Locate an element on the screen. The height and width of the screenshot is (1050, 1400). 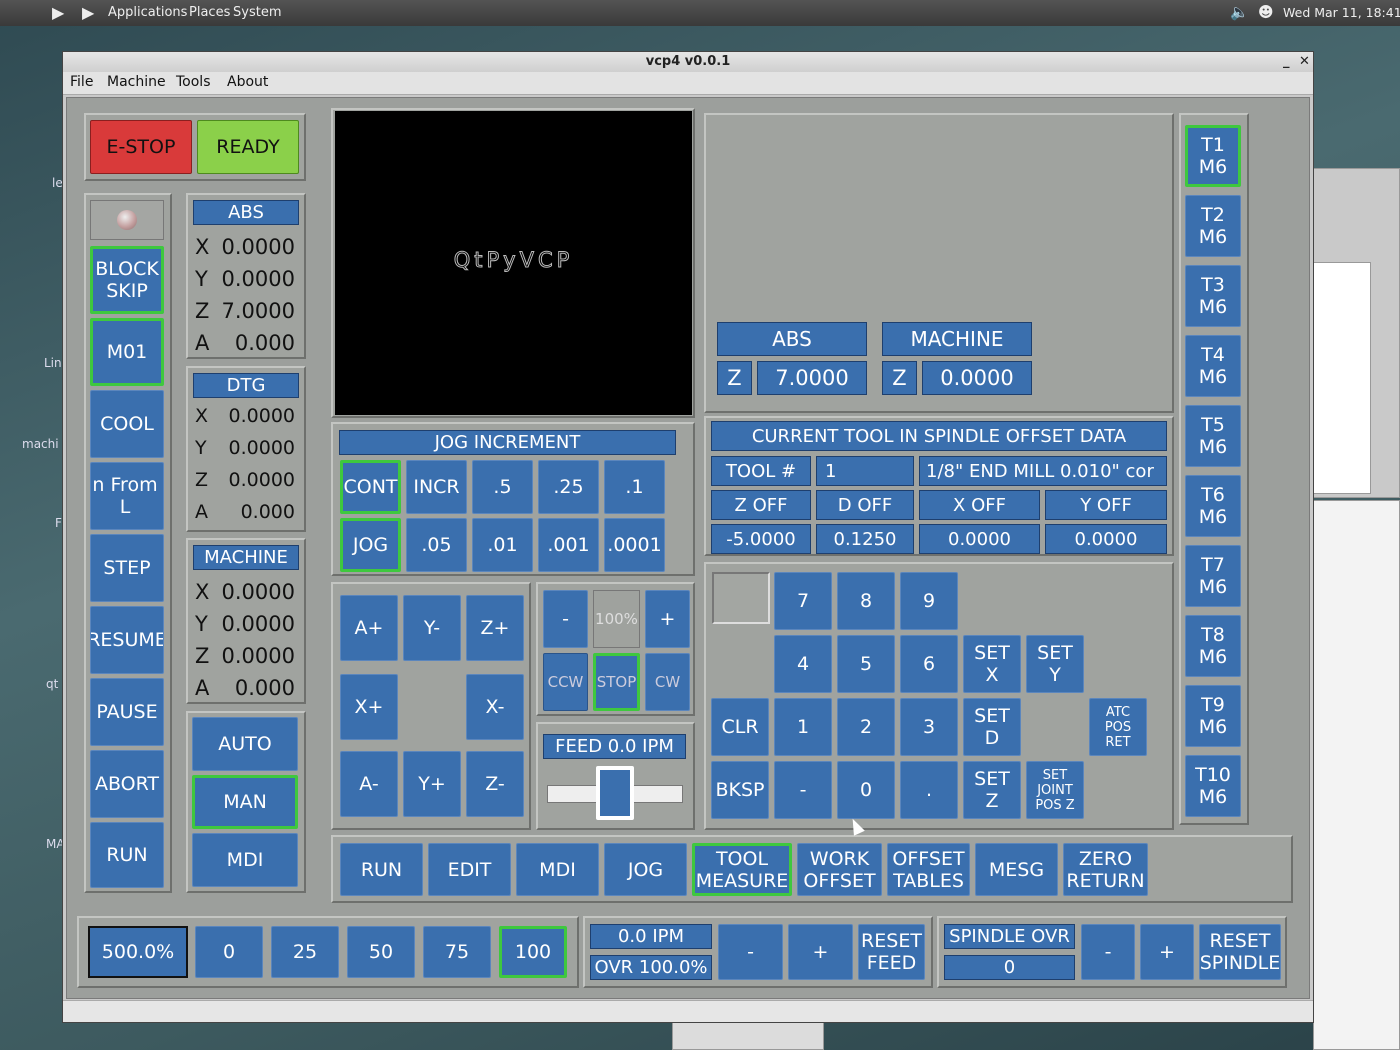
spindle-ovr-plus-button: + is located at coordinates (1167, 952).